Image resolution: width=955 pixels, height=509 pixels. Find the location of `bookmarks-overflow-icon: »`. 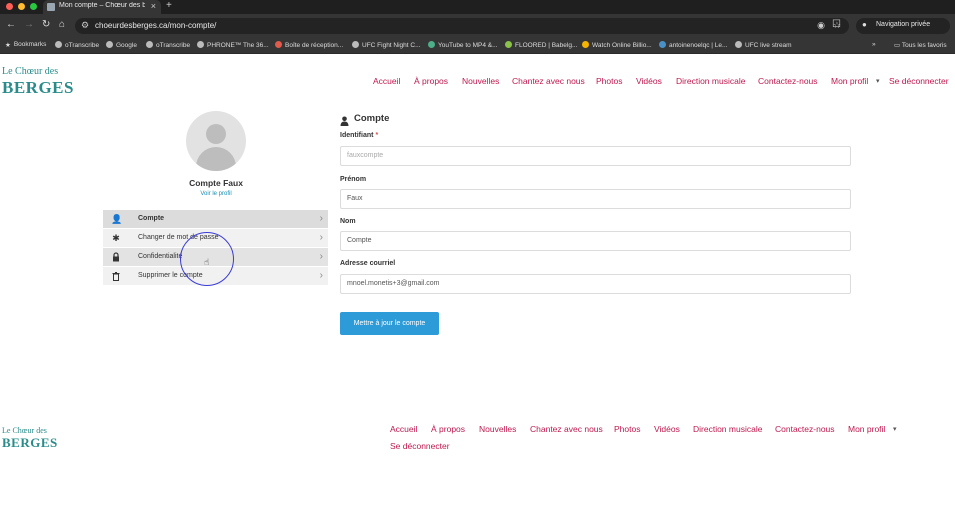

bookmarks-overflow-icon: » is located at coordinates (874, 44).